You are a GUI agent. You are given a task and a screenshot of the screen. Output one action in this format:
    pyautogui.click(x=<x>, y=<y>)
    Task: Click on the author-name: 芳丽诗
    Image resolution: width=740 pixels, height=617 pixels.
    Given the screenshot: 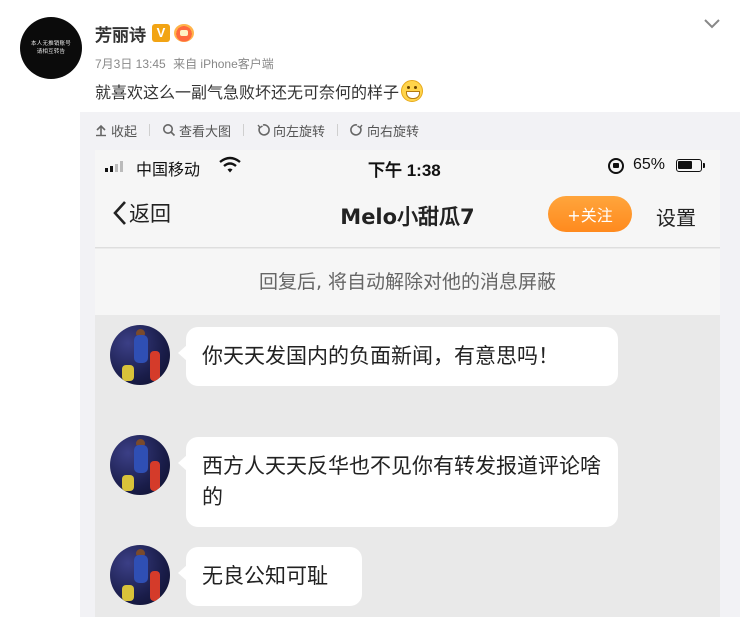 What is the action you would take?
    pyautogui.click(x=120, y=33)
    